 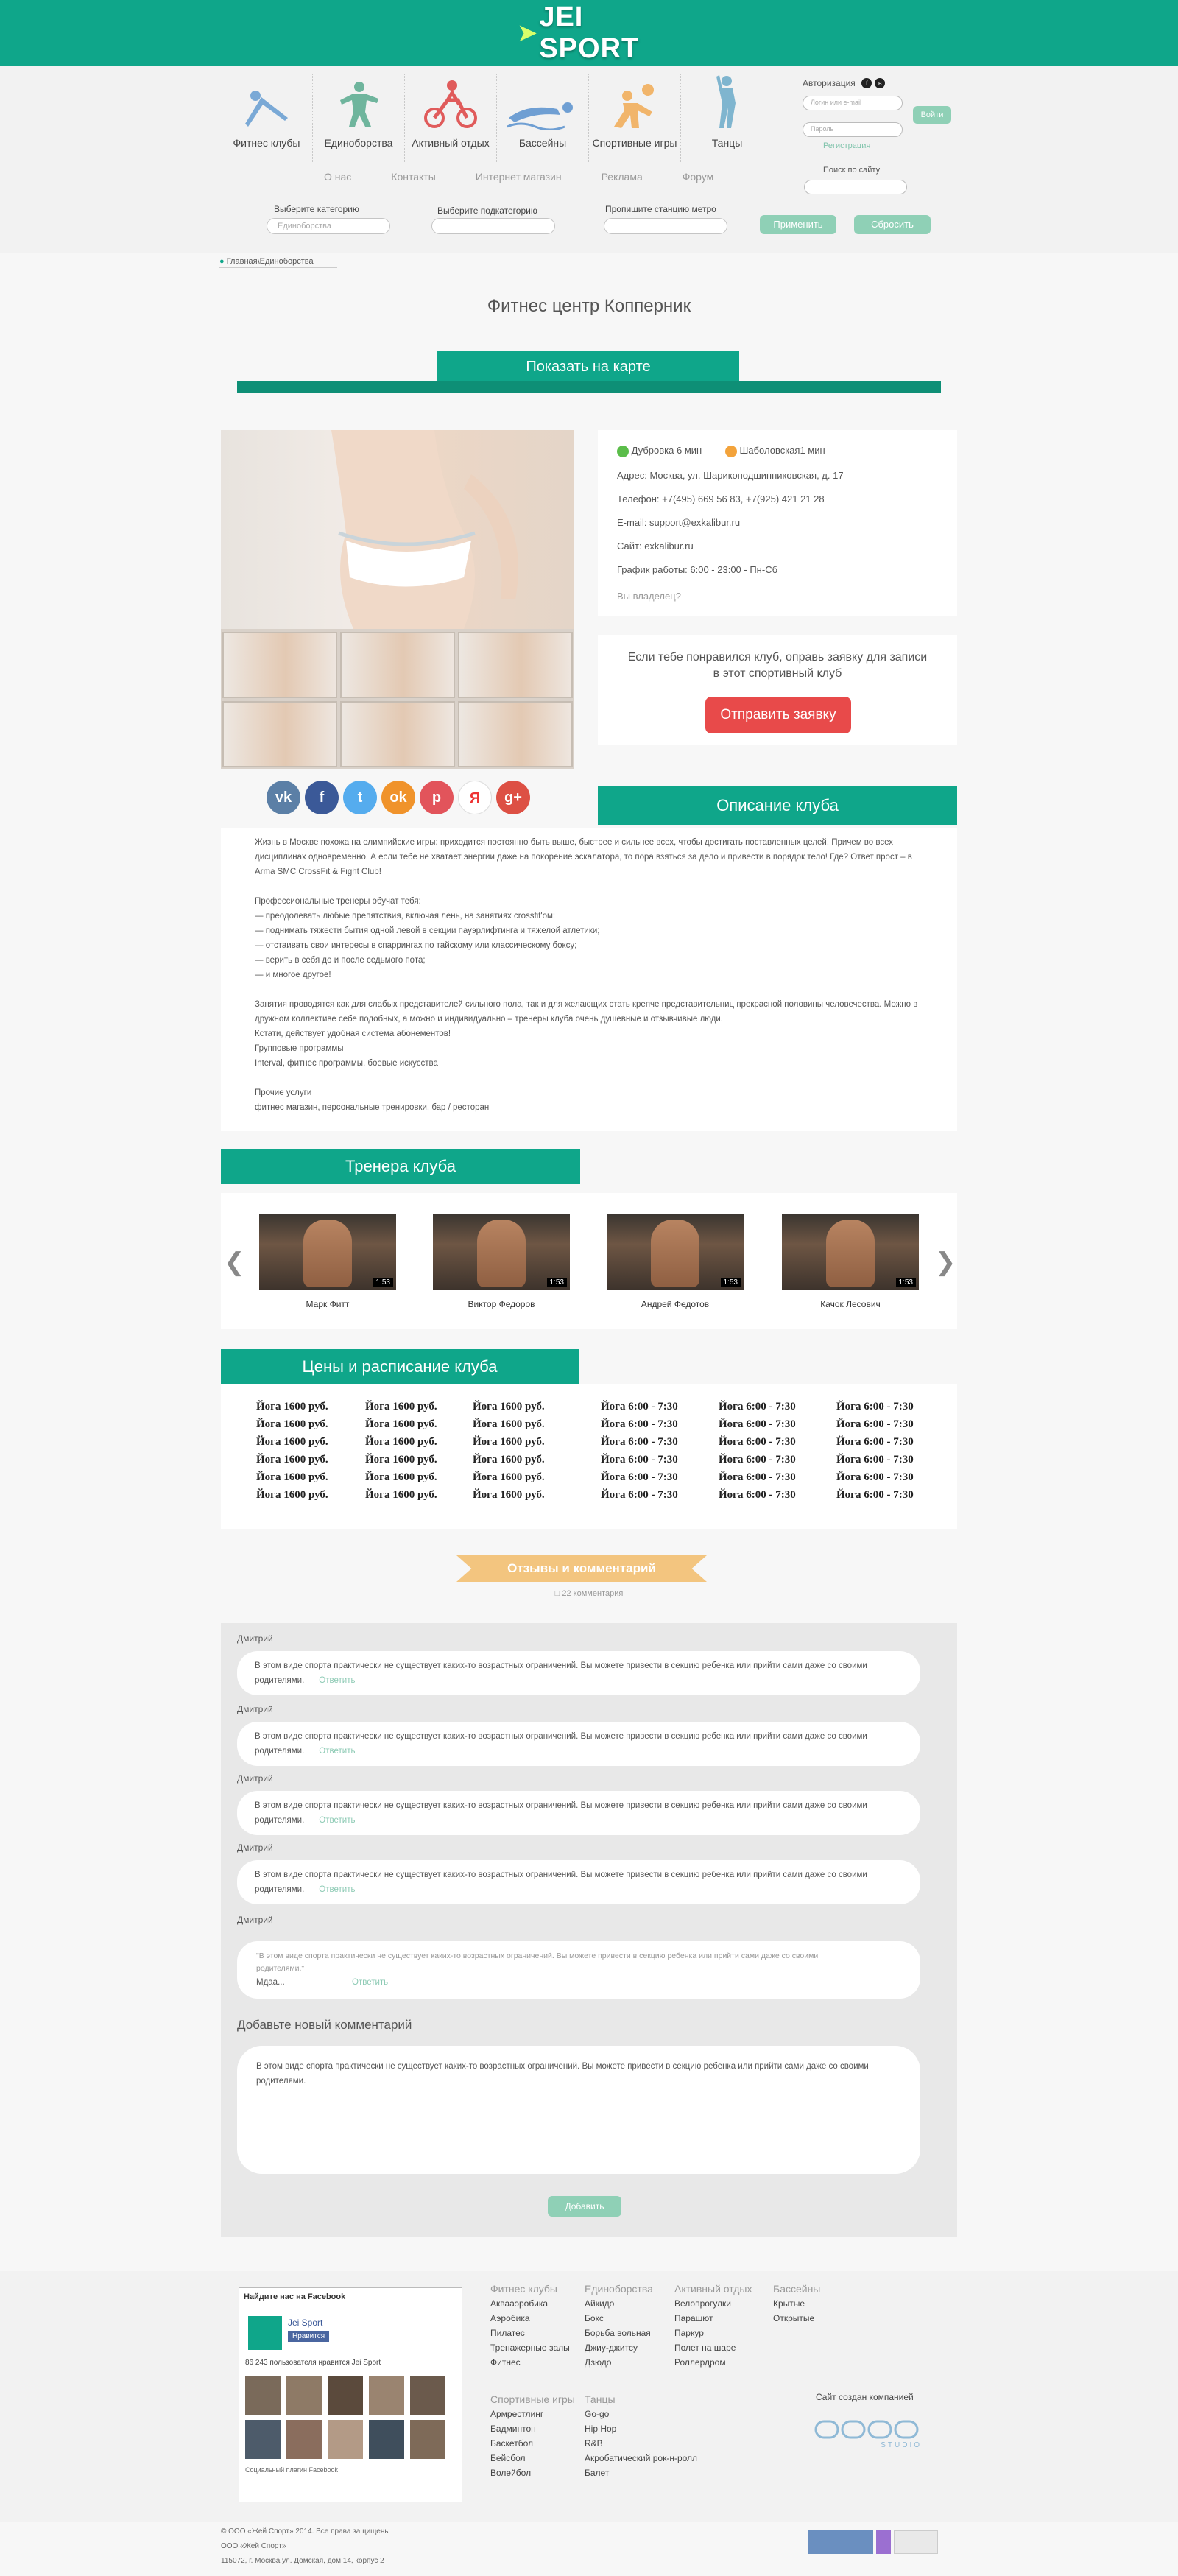 What do you see at coordinates (649, 596) in the screenshot?
I see `owner-link: Вы владелец?` at bounding box center [649, 596].